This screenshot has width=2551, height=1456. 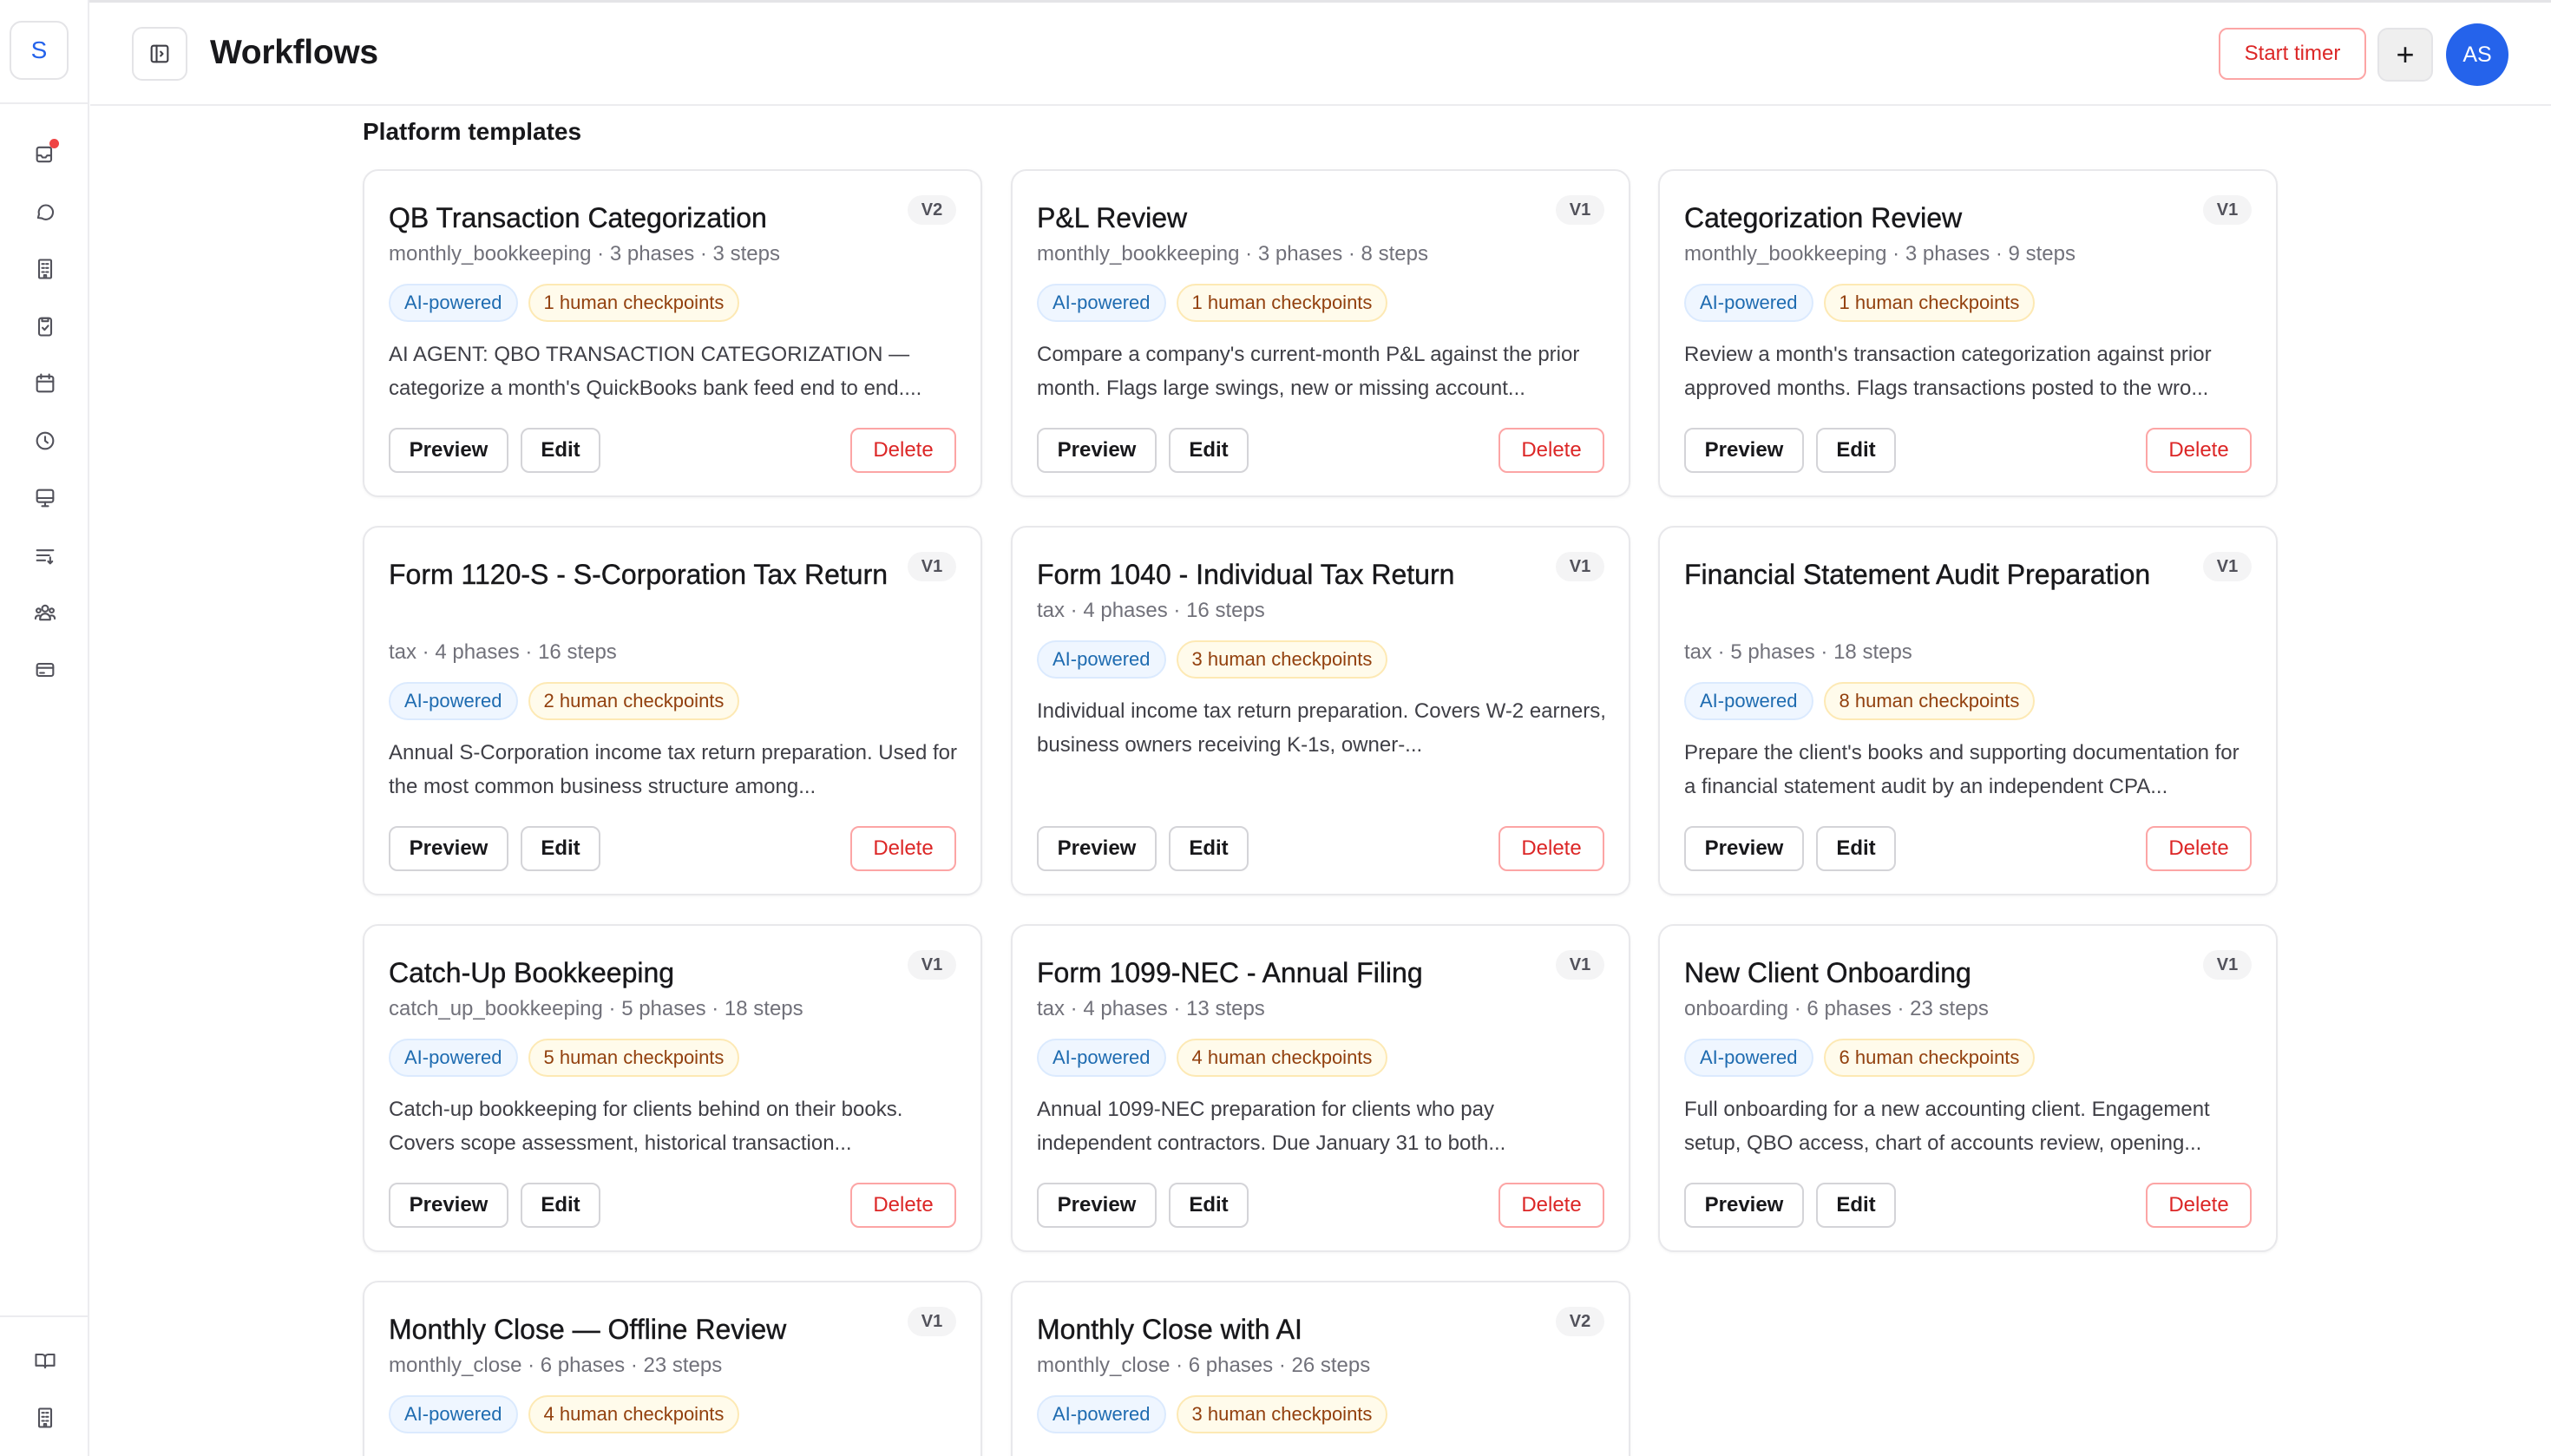 What do you see at coordinates (45, 211) in the screenshot?
I see `sidebar-item-chat` at bounding box center [45, 211].